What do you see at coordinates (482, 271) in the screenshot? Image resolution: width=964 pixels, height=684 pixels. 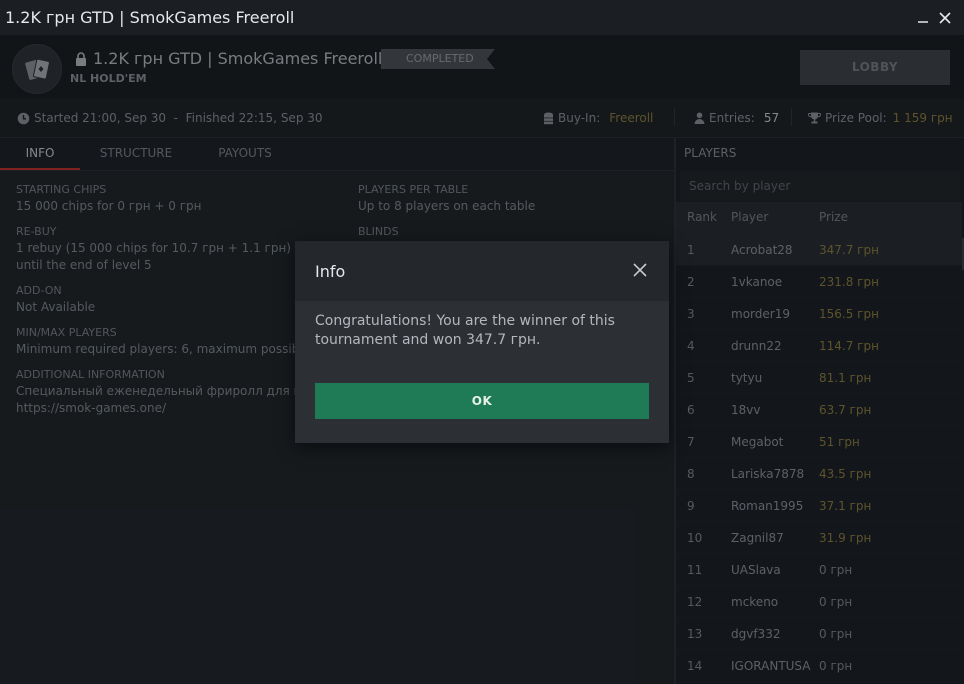 I see `dialog-header: Info` at bounding box center [482, 271].